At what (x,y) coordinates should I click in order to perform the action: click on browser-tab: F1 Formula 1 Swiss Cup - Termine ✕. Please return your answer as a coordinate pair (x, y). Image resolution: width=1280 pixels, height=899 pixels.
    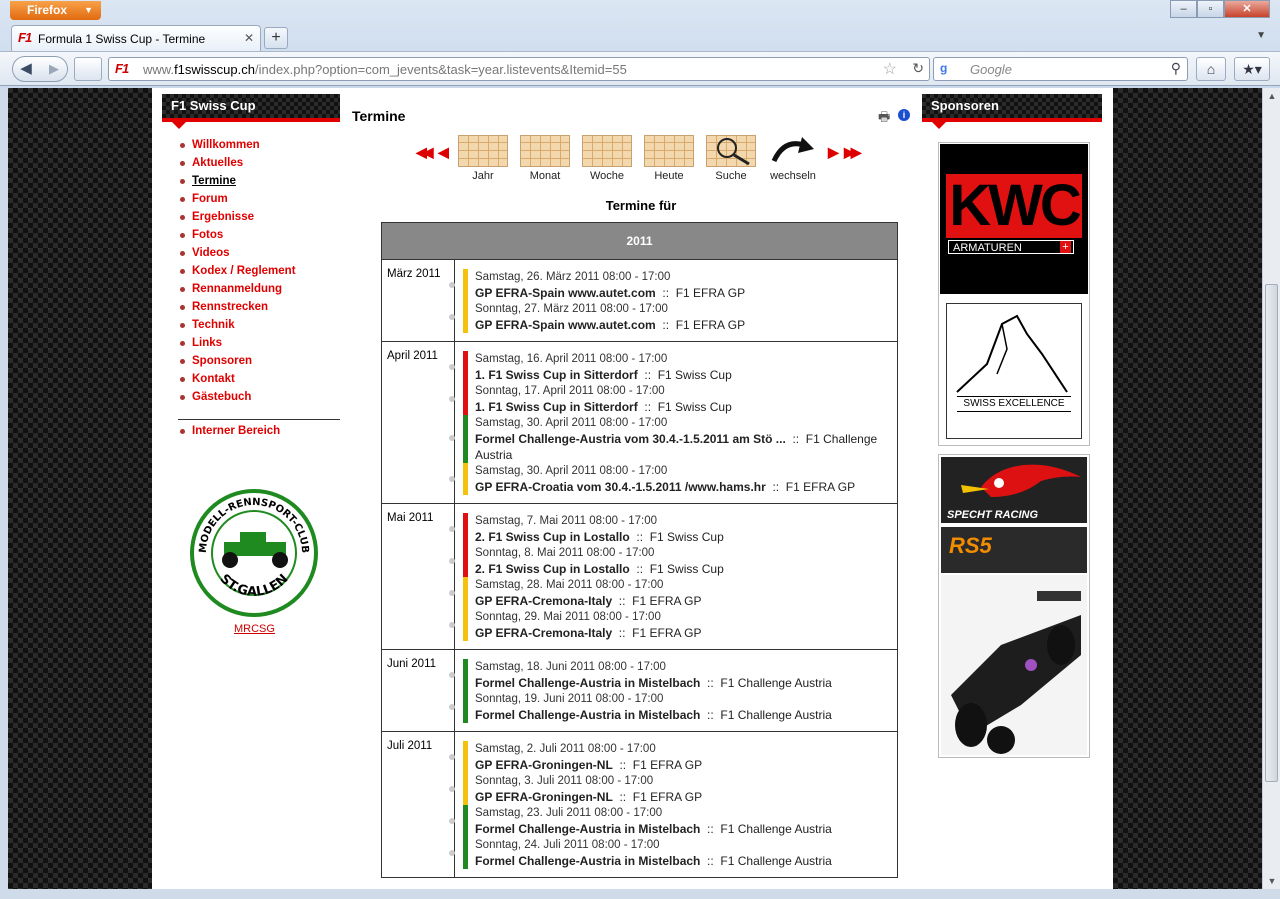
    Looking at the image, I should click on (136, 38).